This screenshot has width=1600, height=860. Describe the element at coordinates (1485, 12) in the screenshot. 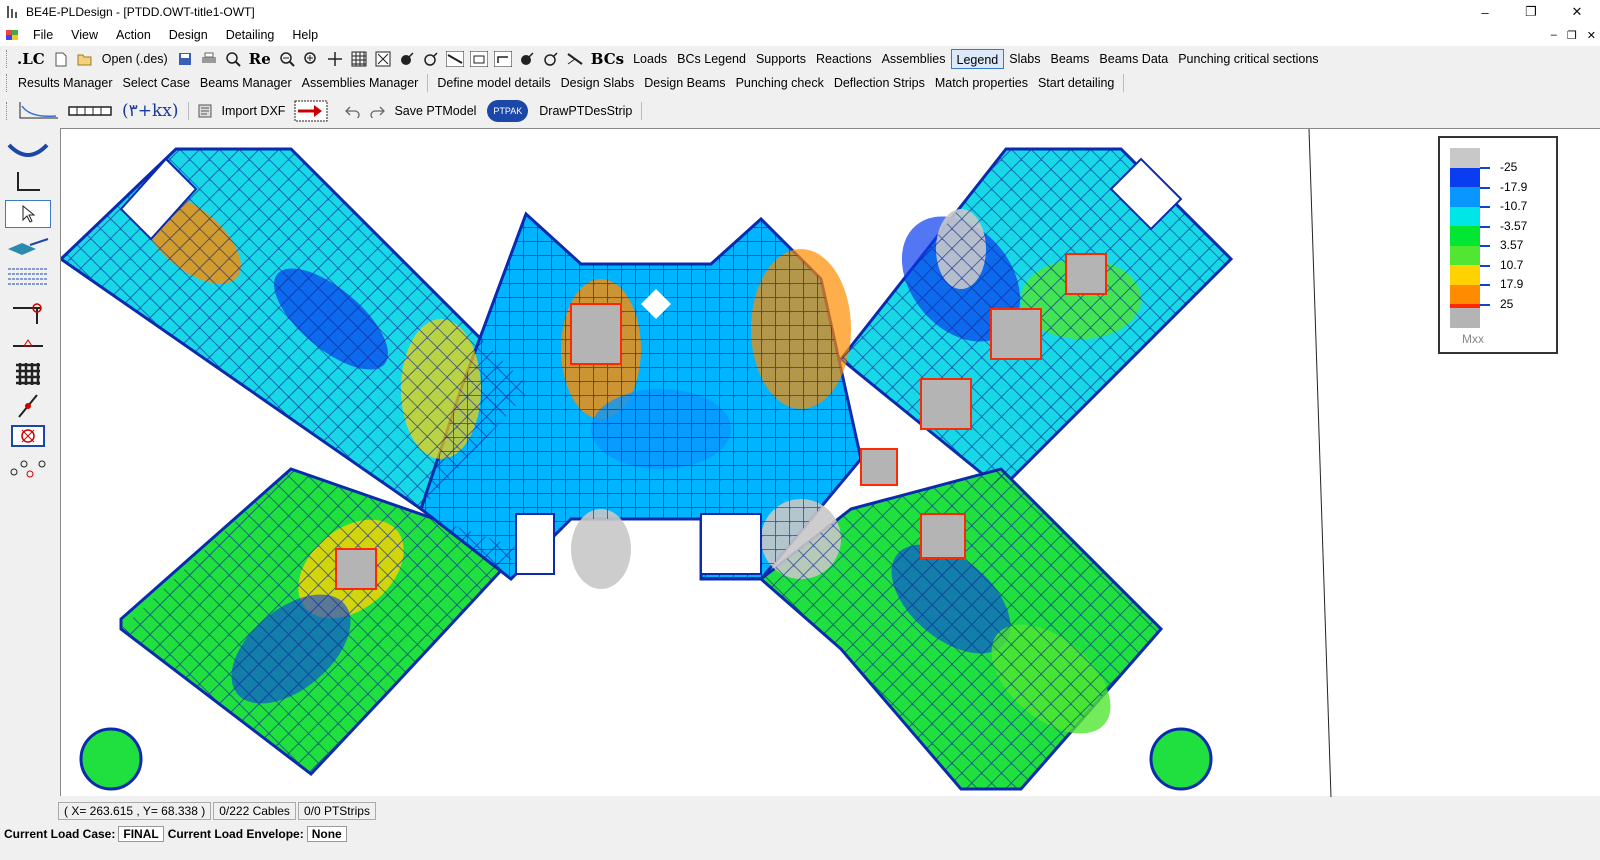

I see `minimize-button: –` at that location.